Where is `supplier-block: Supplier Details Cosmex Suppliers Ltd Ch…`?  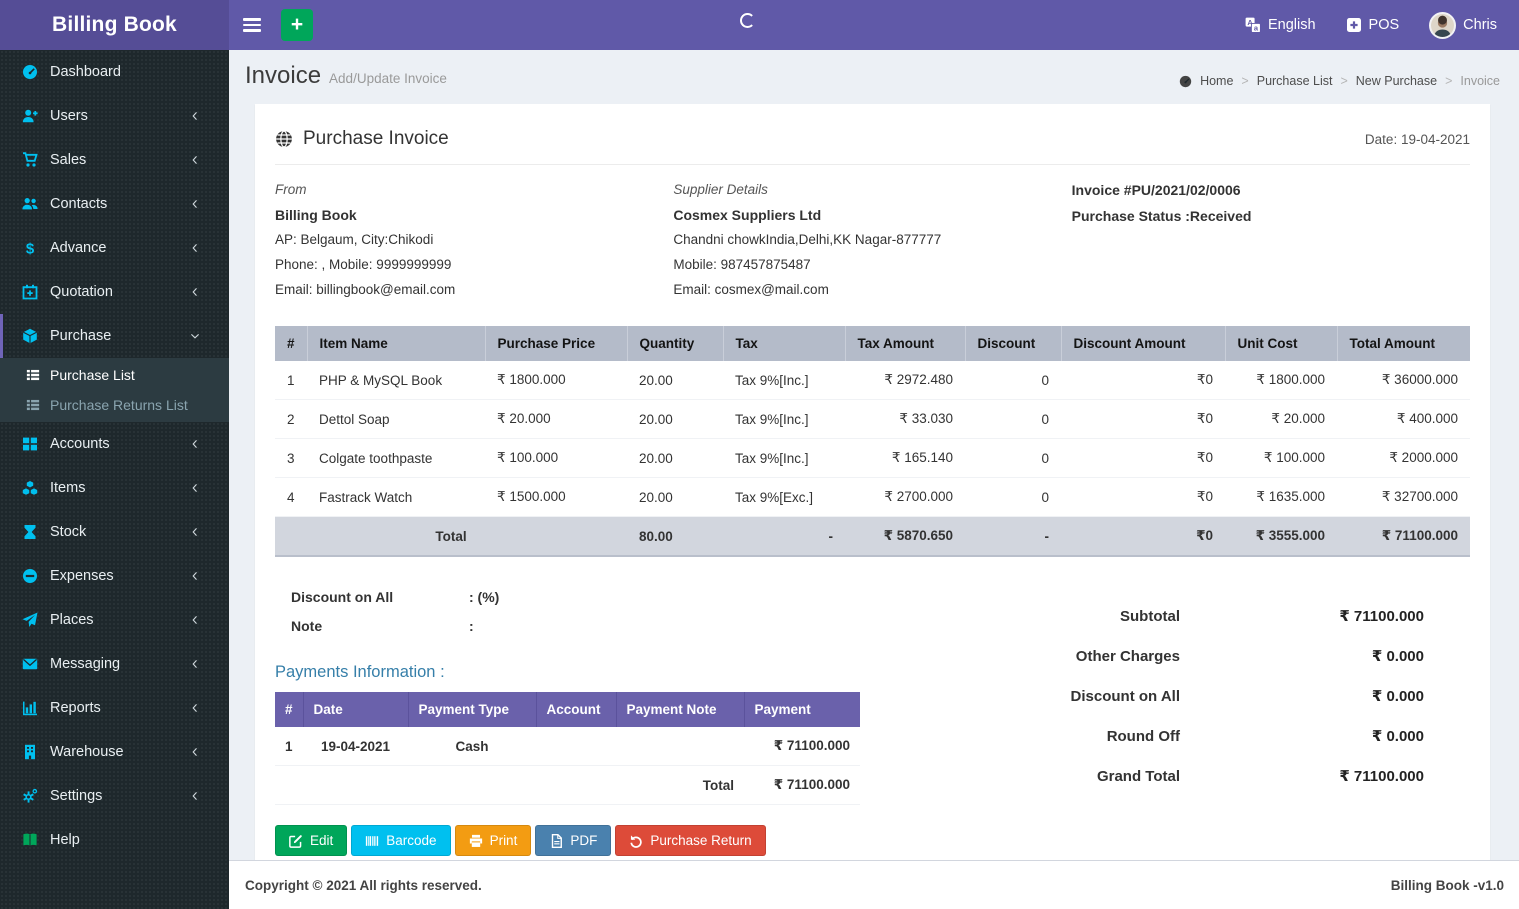
supplier-block: Supplier Details Cosmex Suppliers Ltd Ch… is located at coordinates (872, 243).